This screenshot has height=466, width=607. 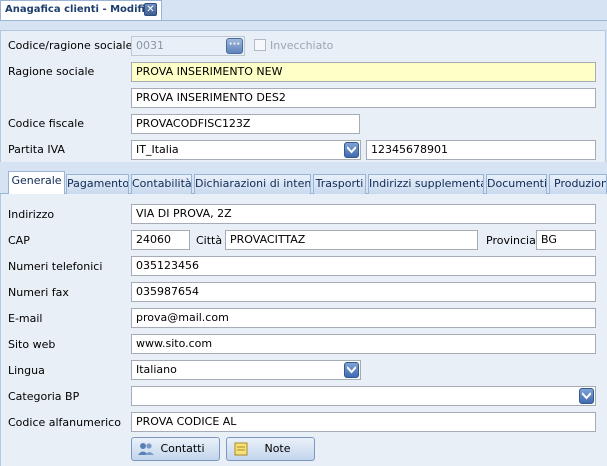 What do you see at coordinates (188, 46) in the screenshot?
I see `codice-field: 0031 ···` at bounding box center [188, 46].